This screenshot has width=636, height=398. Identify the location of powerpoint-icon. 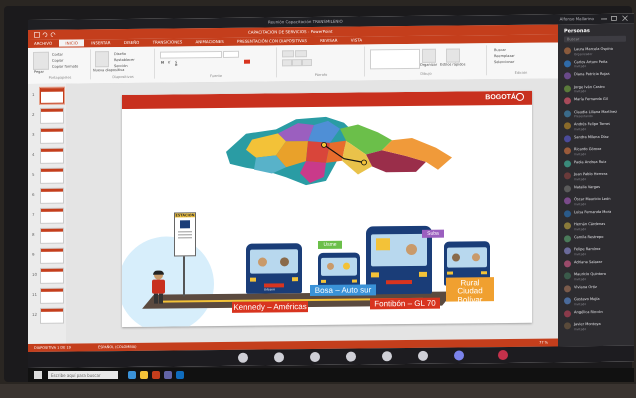
(156, 375).